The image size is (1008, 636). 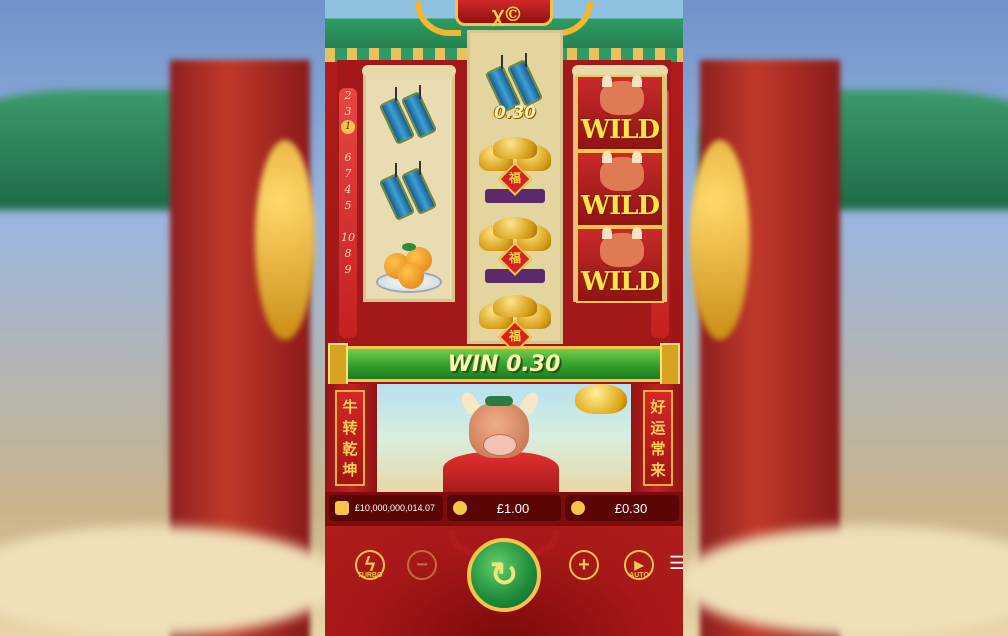 I want to click on decrease-bet-button: −, so click(x=422, y=565).